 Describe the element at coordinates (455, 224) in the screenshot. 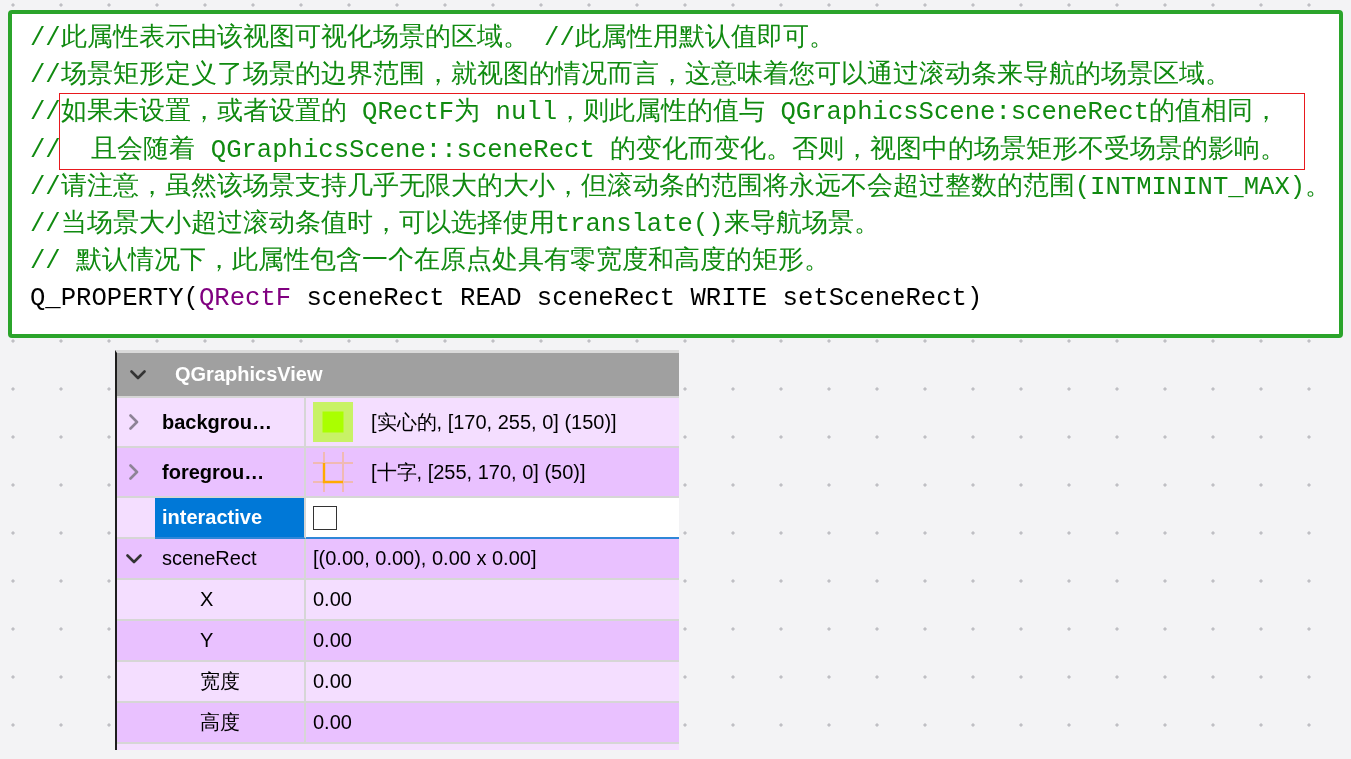

I see `code-comment: //当场景大小超过滚动条值时，可以选择使用translate()来导航场景。` at that location.